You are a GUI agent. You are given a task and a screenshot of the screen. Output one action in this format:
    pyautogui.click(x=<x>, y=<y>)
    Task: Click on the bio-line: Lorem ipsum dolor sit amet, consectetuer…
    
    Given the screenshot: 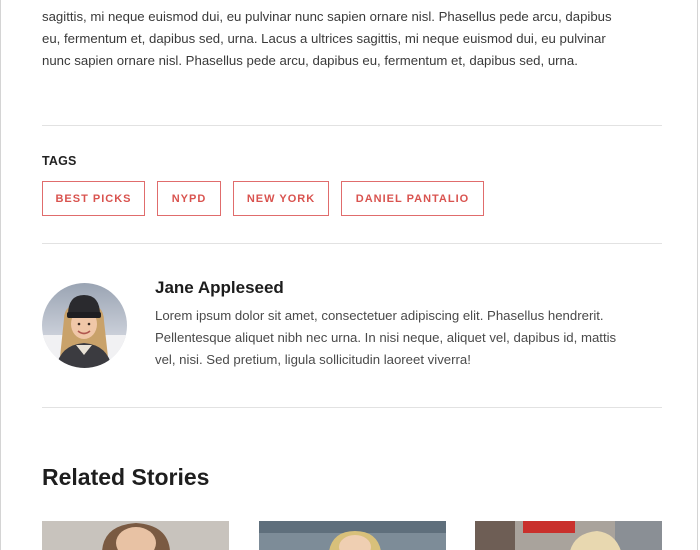 What is the action you would take?
    pyautogui.click(x=379, y=315)
    